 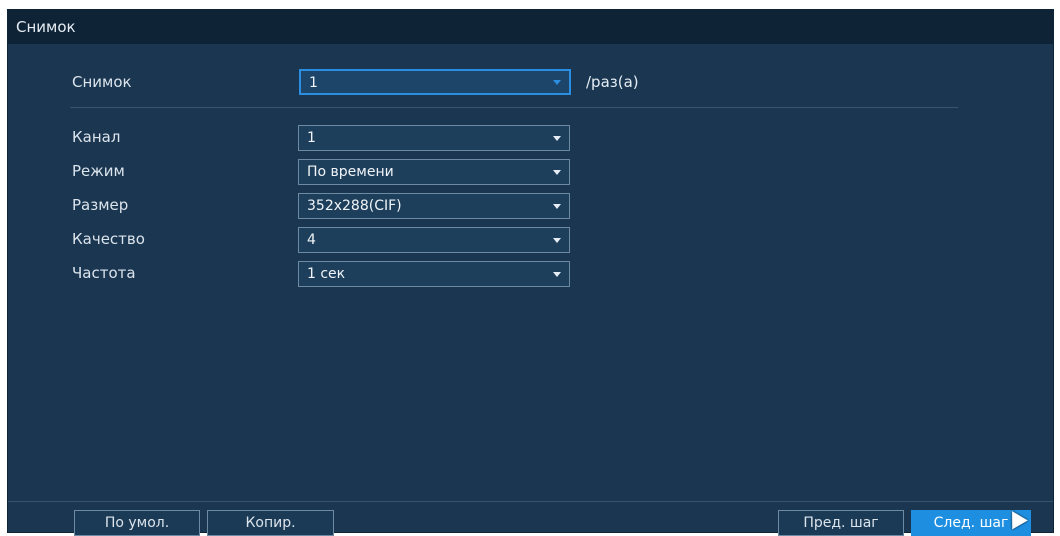 What do you see at coordinates (46, 27) in the screenshot?
I see `window-title: Снимок` at bounding box center [46, 27].